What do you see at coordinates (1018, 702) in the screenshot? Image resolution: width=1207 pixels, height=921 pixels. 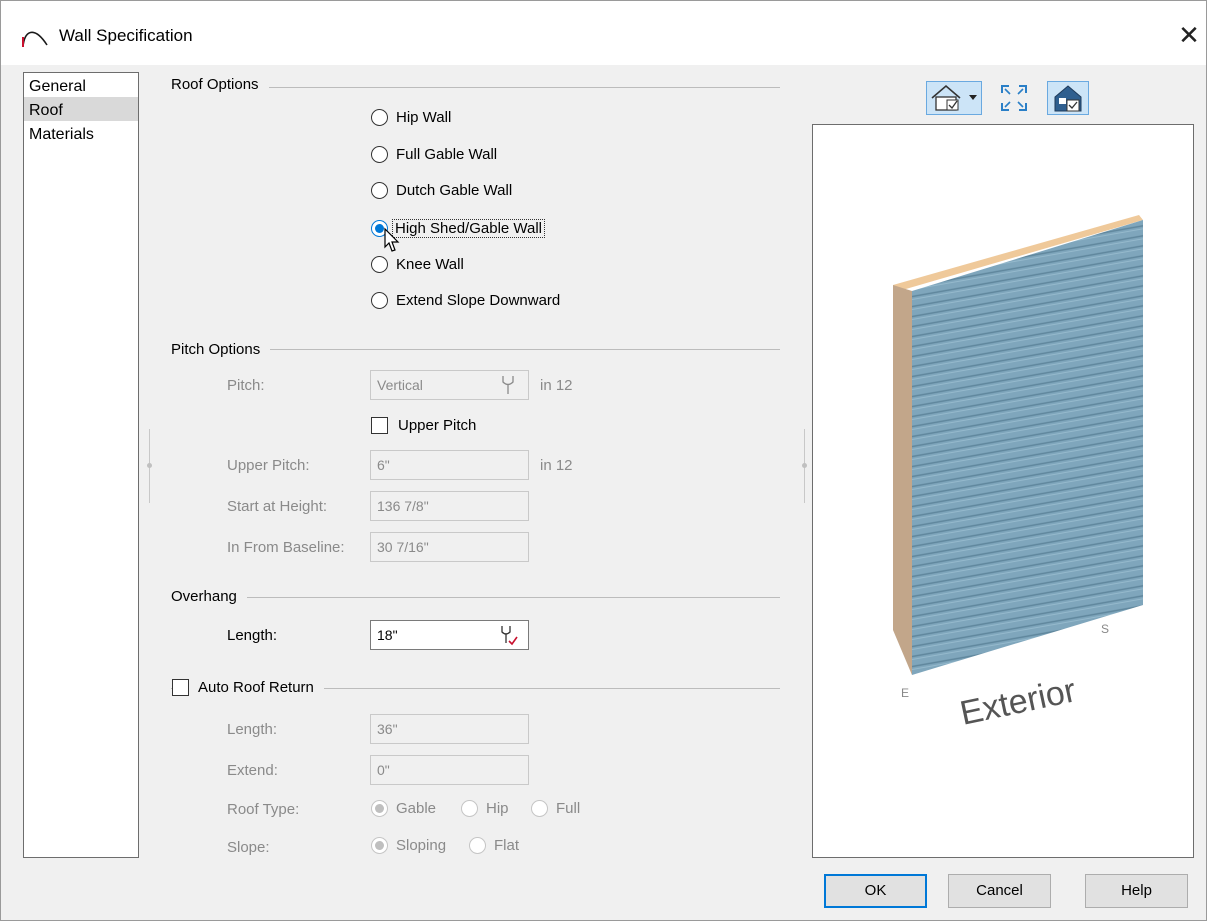 I see `exterior-label: Exterior` at bounding box center [1018, 702].